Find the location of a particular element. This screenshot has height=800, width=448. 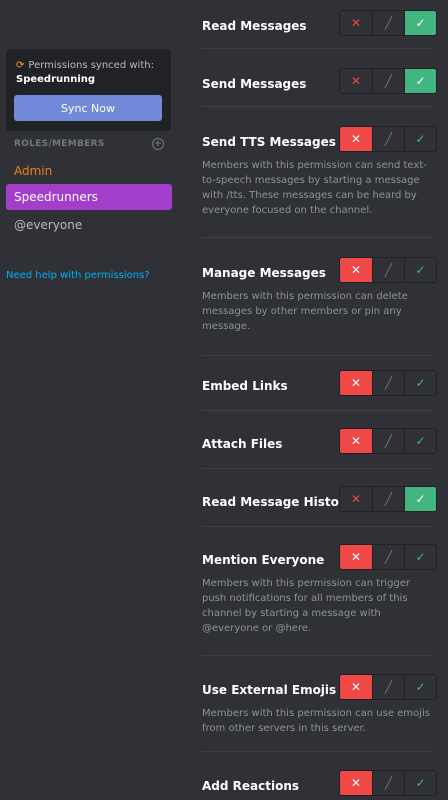

sync-icon: ⟳ is located at coordinates (20, 65).